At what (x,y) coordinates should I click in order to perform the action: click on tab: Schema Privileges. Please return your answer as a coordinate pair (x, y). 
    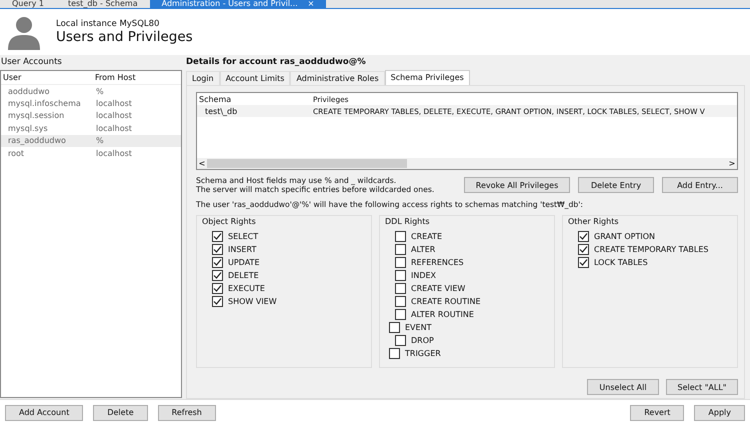
    Looking at the image, I should click on (427, 77).